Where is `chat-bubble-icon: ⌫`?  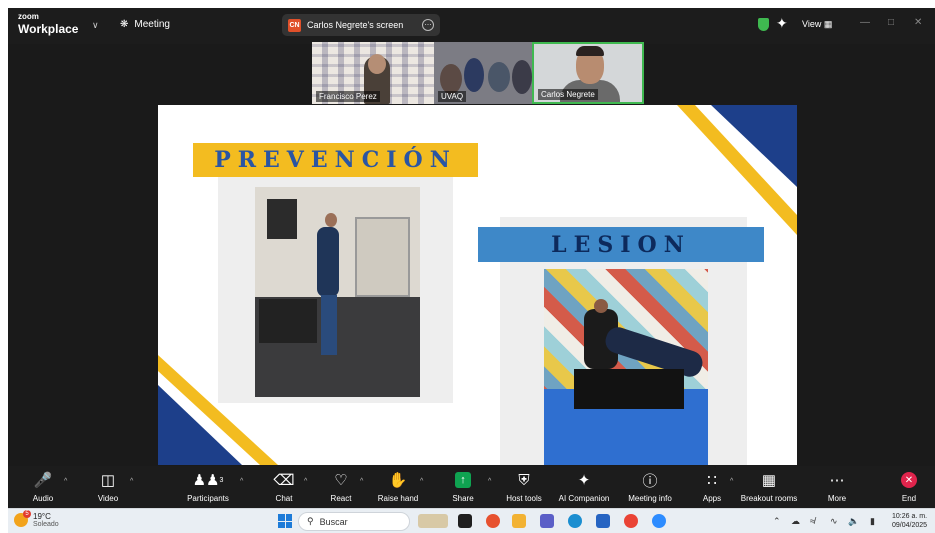 chat-bubble-icon: ⌫ is located at coordinates (284, 480).